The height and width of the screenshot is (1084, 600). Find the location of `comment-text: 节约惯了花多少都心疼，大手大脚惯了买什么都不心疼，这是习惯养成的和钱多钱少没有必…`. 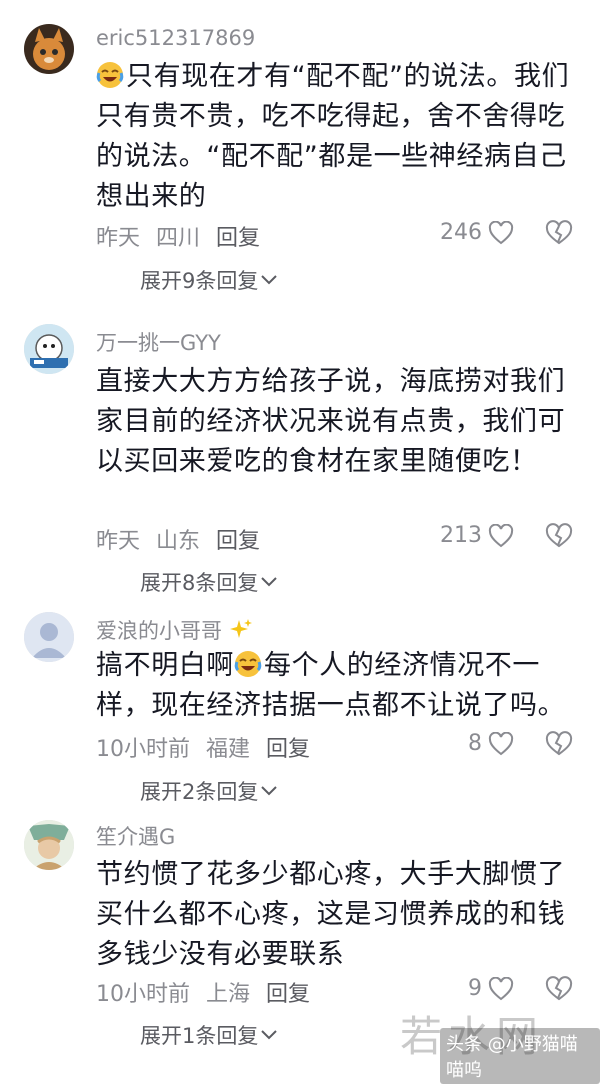

comment-text: 节约惯了花多少都心疼，大手大脚惯了买什么都不心疼，这是习惯养成的和钱多钱少没有必… is located at coordinates (331, 914).